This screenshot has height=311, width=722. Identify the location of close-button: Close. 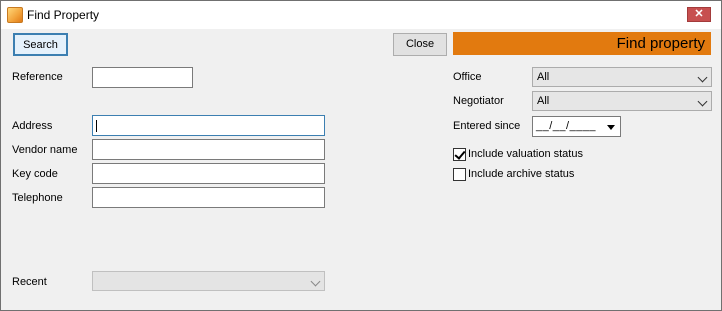
(420, 44).